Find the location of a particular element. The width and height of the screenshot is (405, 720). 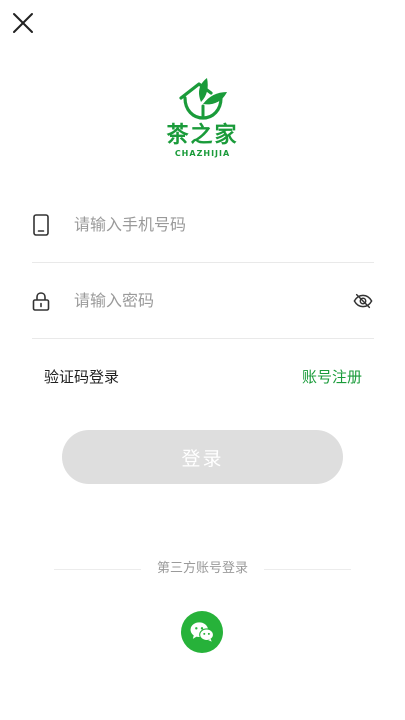

logo-title: 茶之家 is located at coordinates (202, 135).